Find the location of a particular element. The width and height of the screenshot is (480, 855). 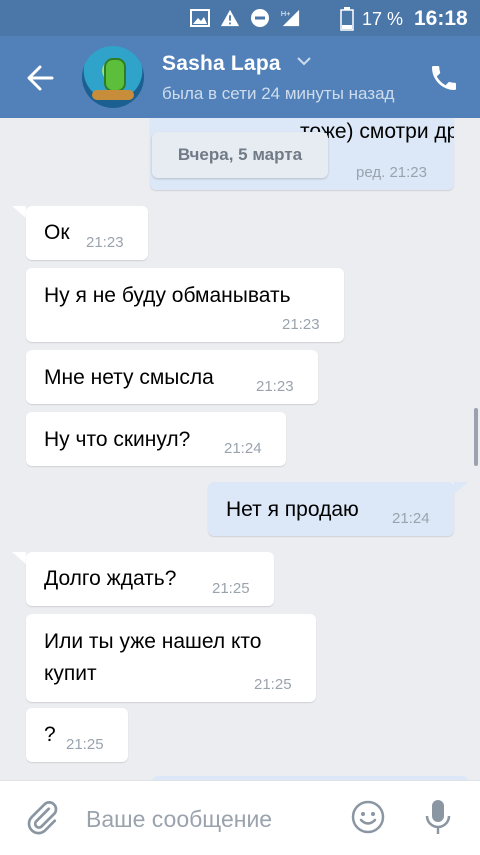

back-button is located at coordinates (42, 78).